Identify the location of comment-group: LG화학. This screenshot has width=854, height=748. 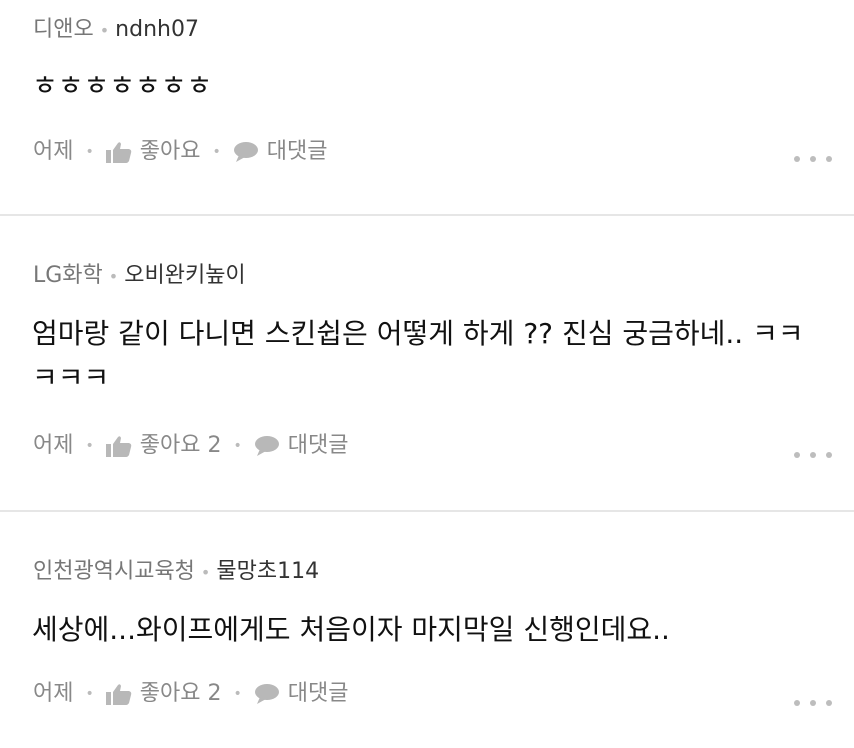
(68, 275).